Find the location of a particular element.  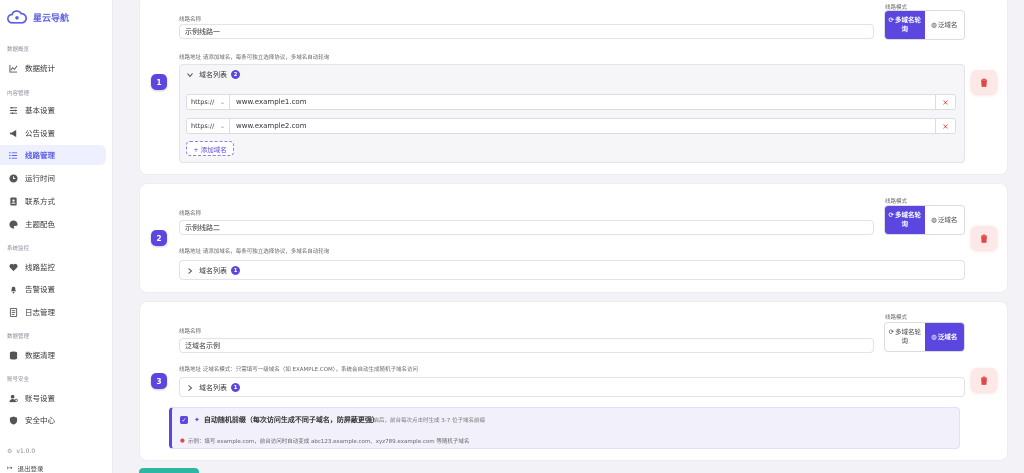

sidebar-item-data-cleanup: 数据清理 is located at coordinates (53, 355).